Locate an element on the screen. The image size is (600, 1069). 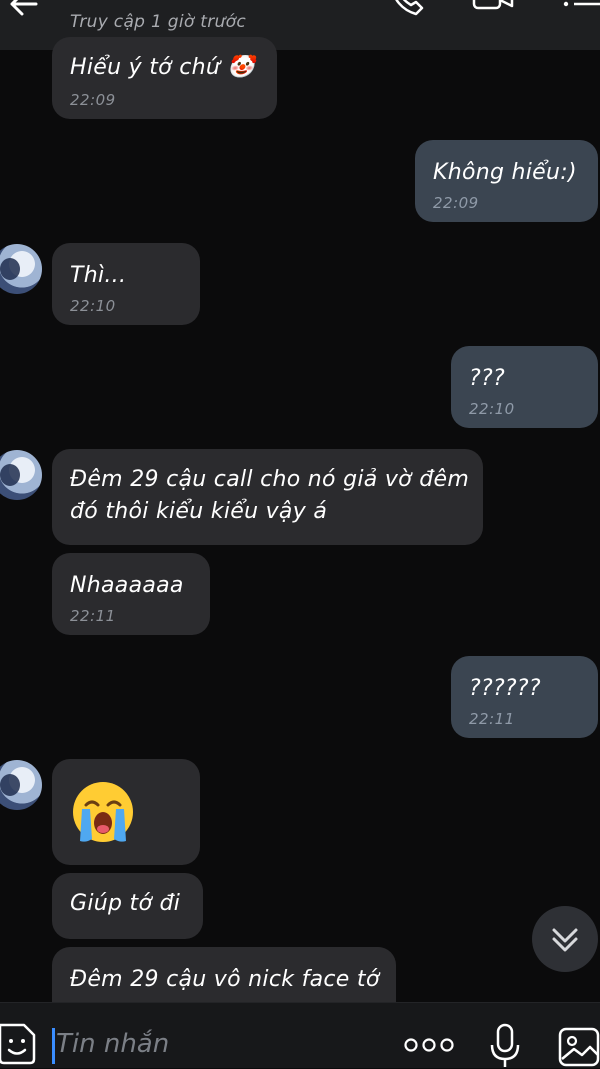
message-bubble-outgoing: ??? 22:10 is located at coordinates (524, 387).